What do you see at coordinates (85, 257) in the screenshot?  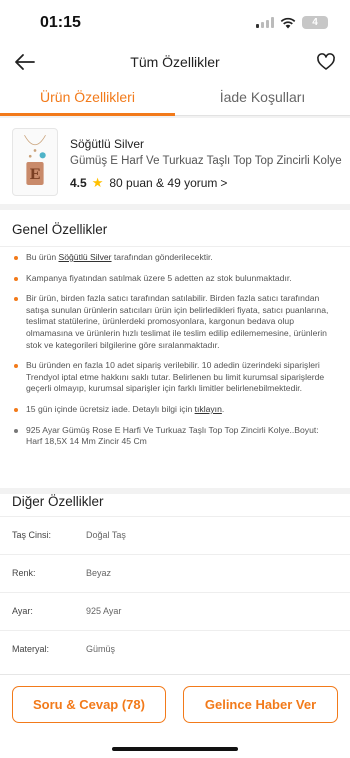 I see `seller-link: Söğütlü Silver` at bounding box center [85, 257].